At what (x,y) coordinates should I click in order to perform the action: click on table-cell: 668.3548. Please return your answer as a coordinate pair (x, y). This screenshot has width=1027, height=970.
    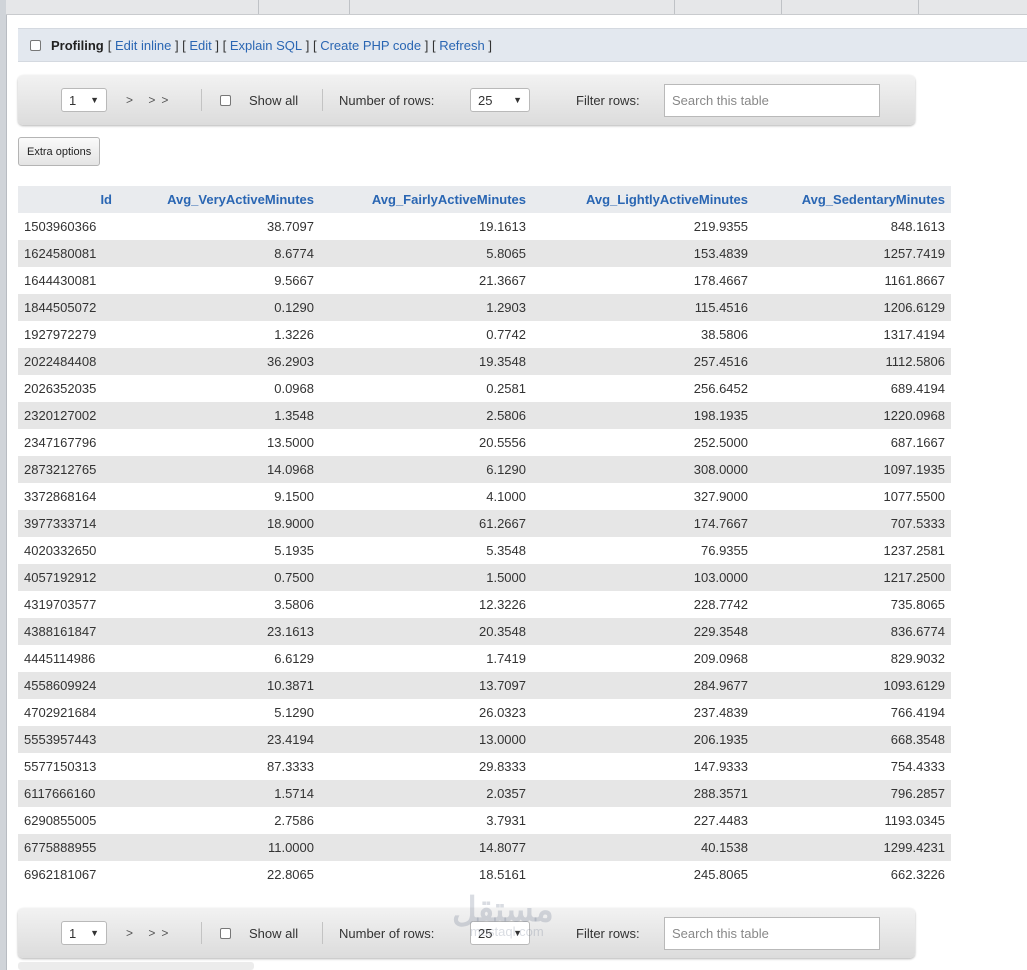
    Looking at the image, I should click on (852, 739).